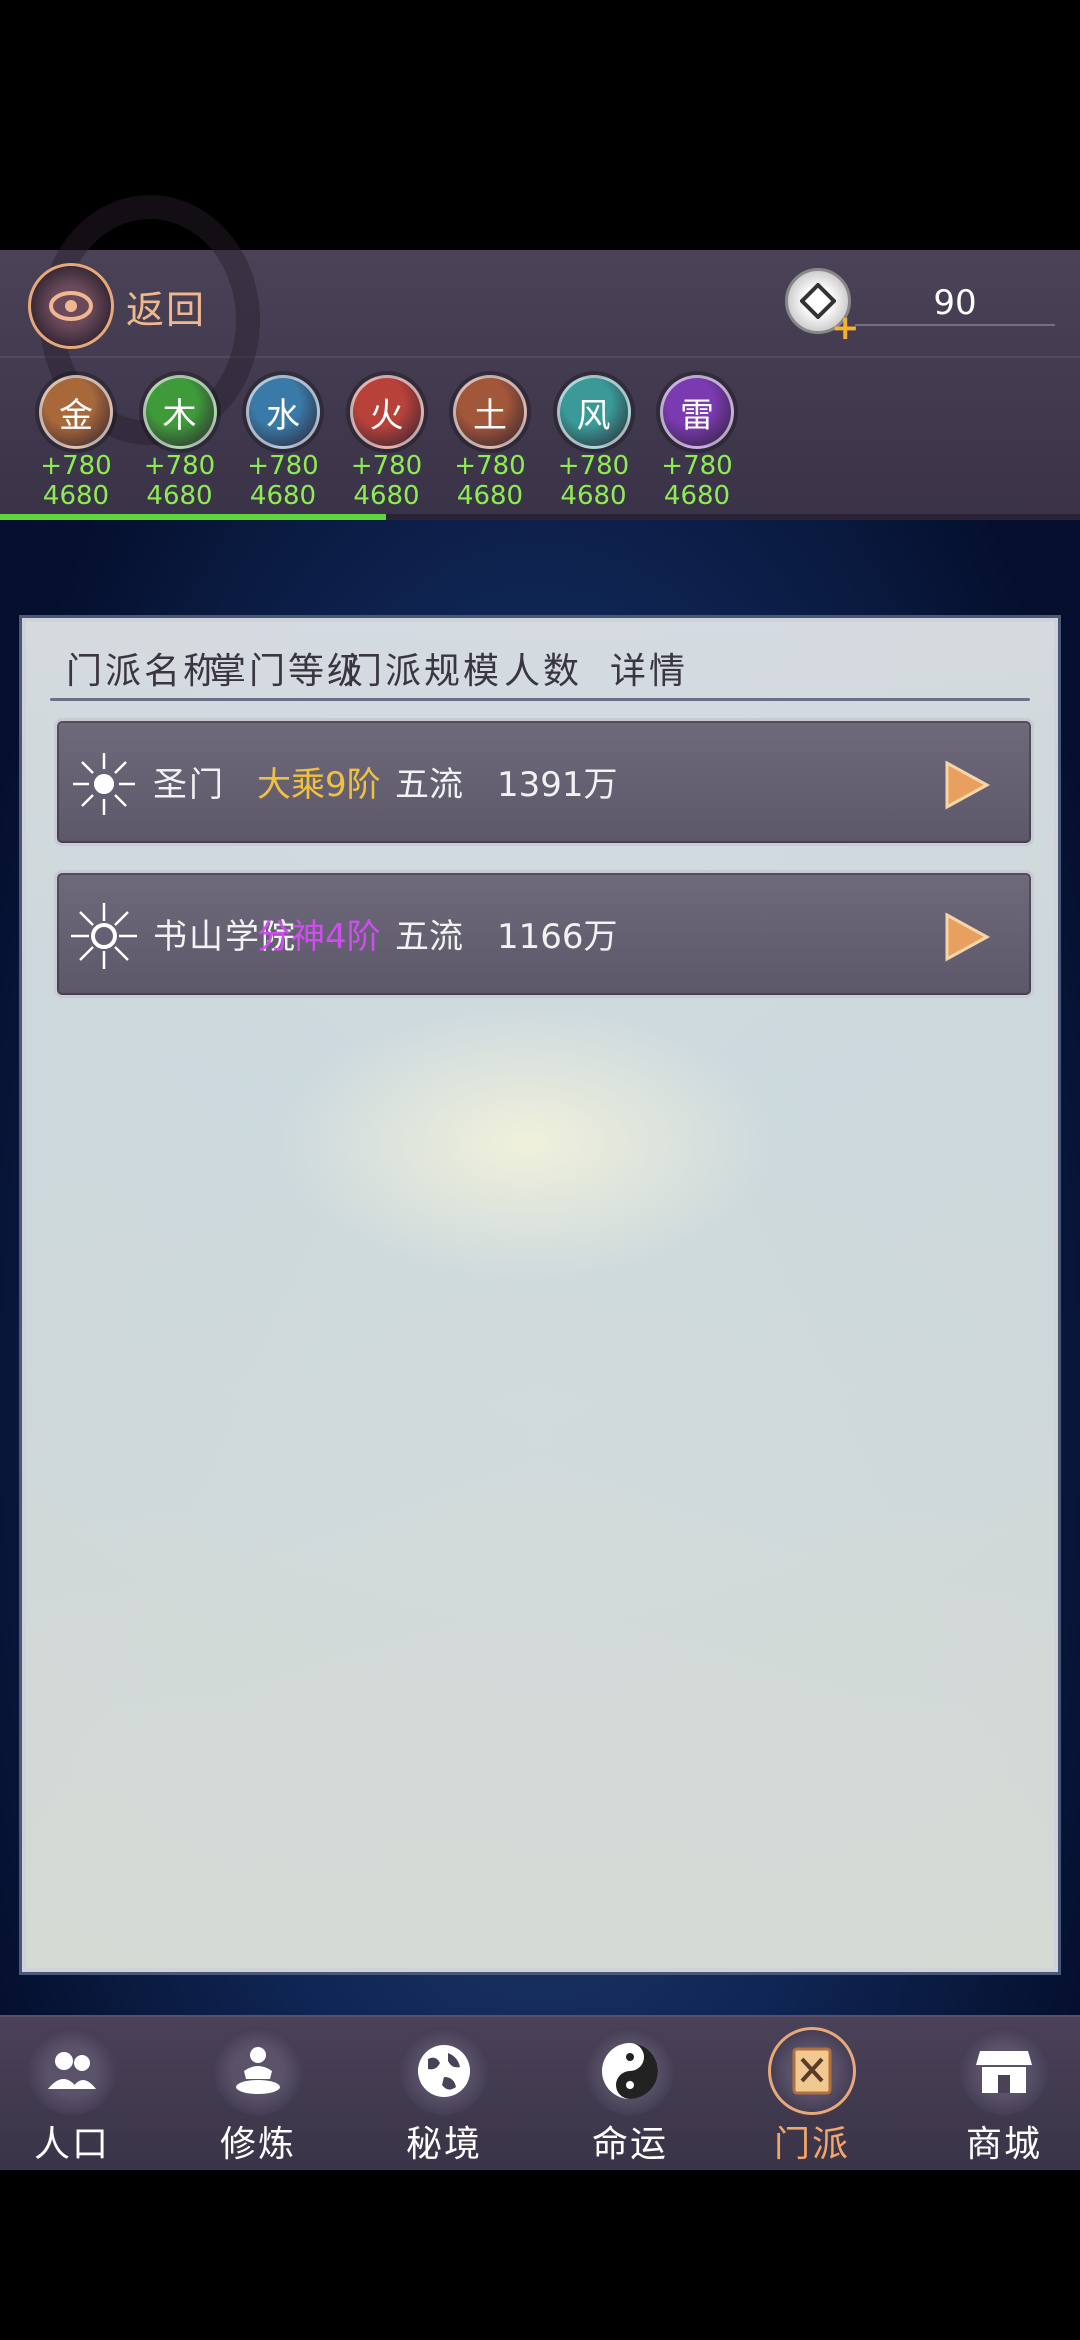 Image resolution: width=1080 pixels, height=2340 pixels. I want to click on nav-label: 命运, so click(629, 2144).